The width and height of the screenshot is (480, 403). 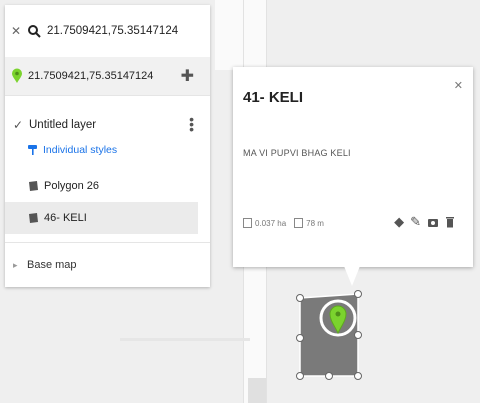 I want to click on map-road, so click(x=185, y=339).